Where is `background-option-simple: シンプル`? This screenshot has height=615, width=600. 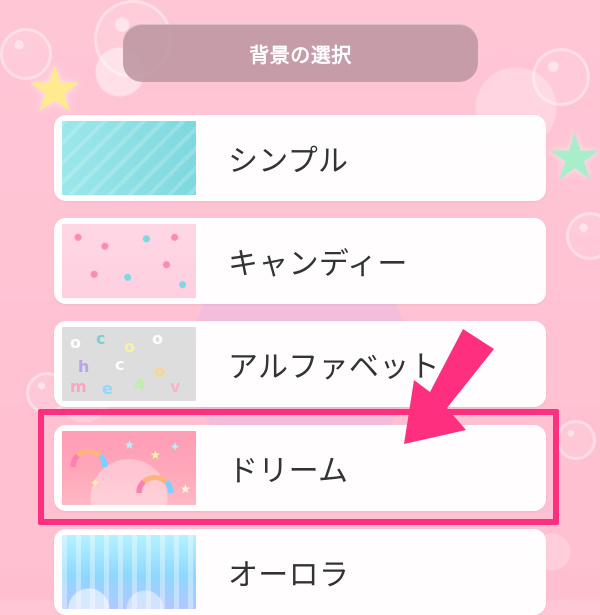 background-option-simple: シンプル is located at coordinates (300, 158).